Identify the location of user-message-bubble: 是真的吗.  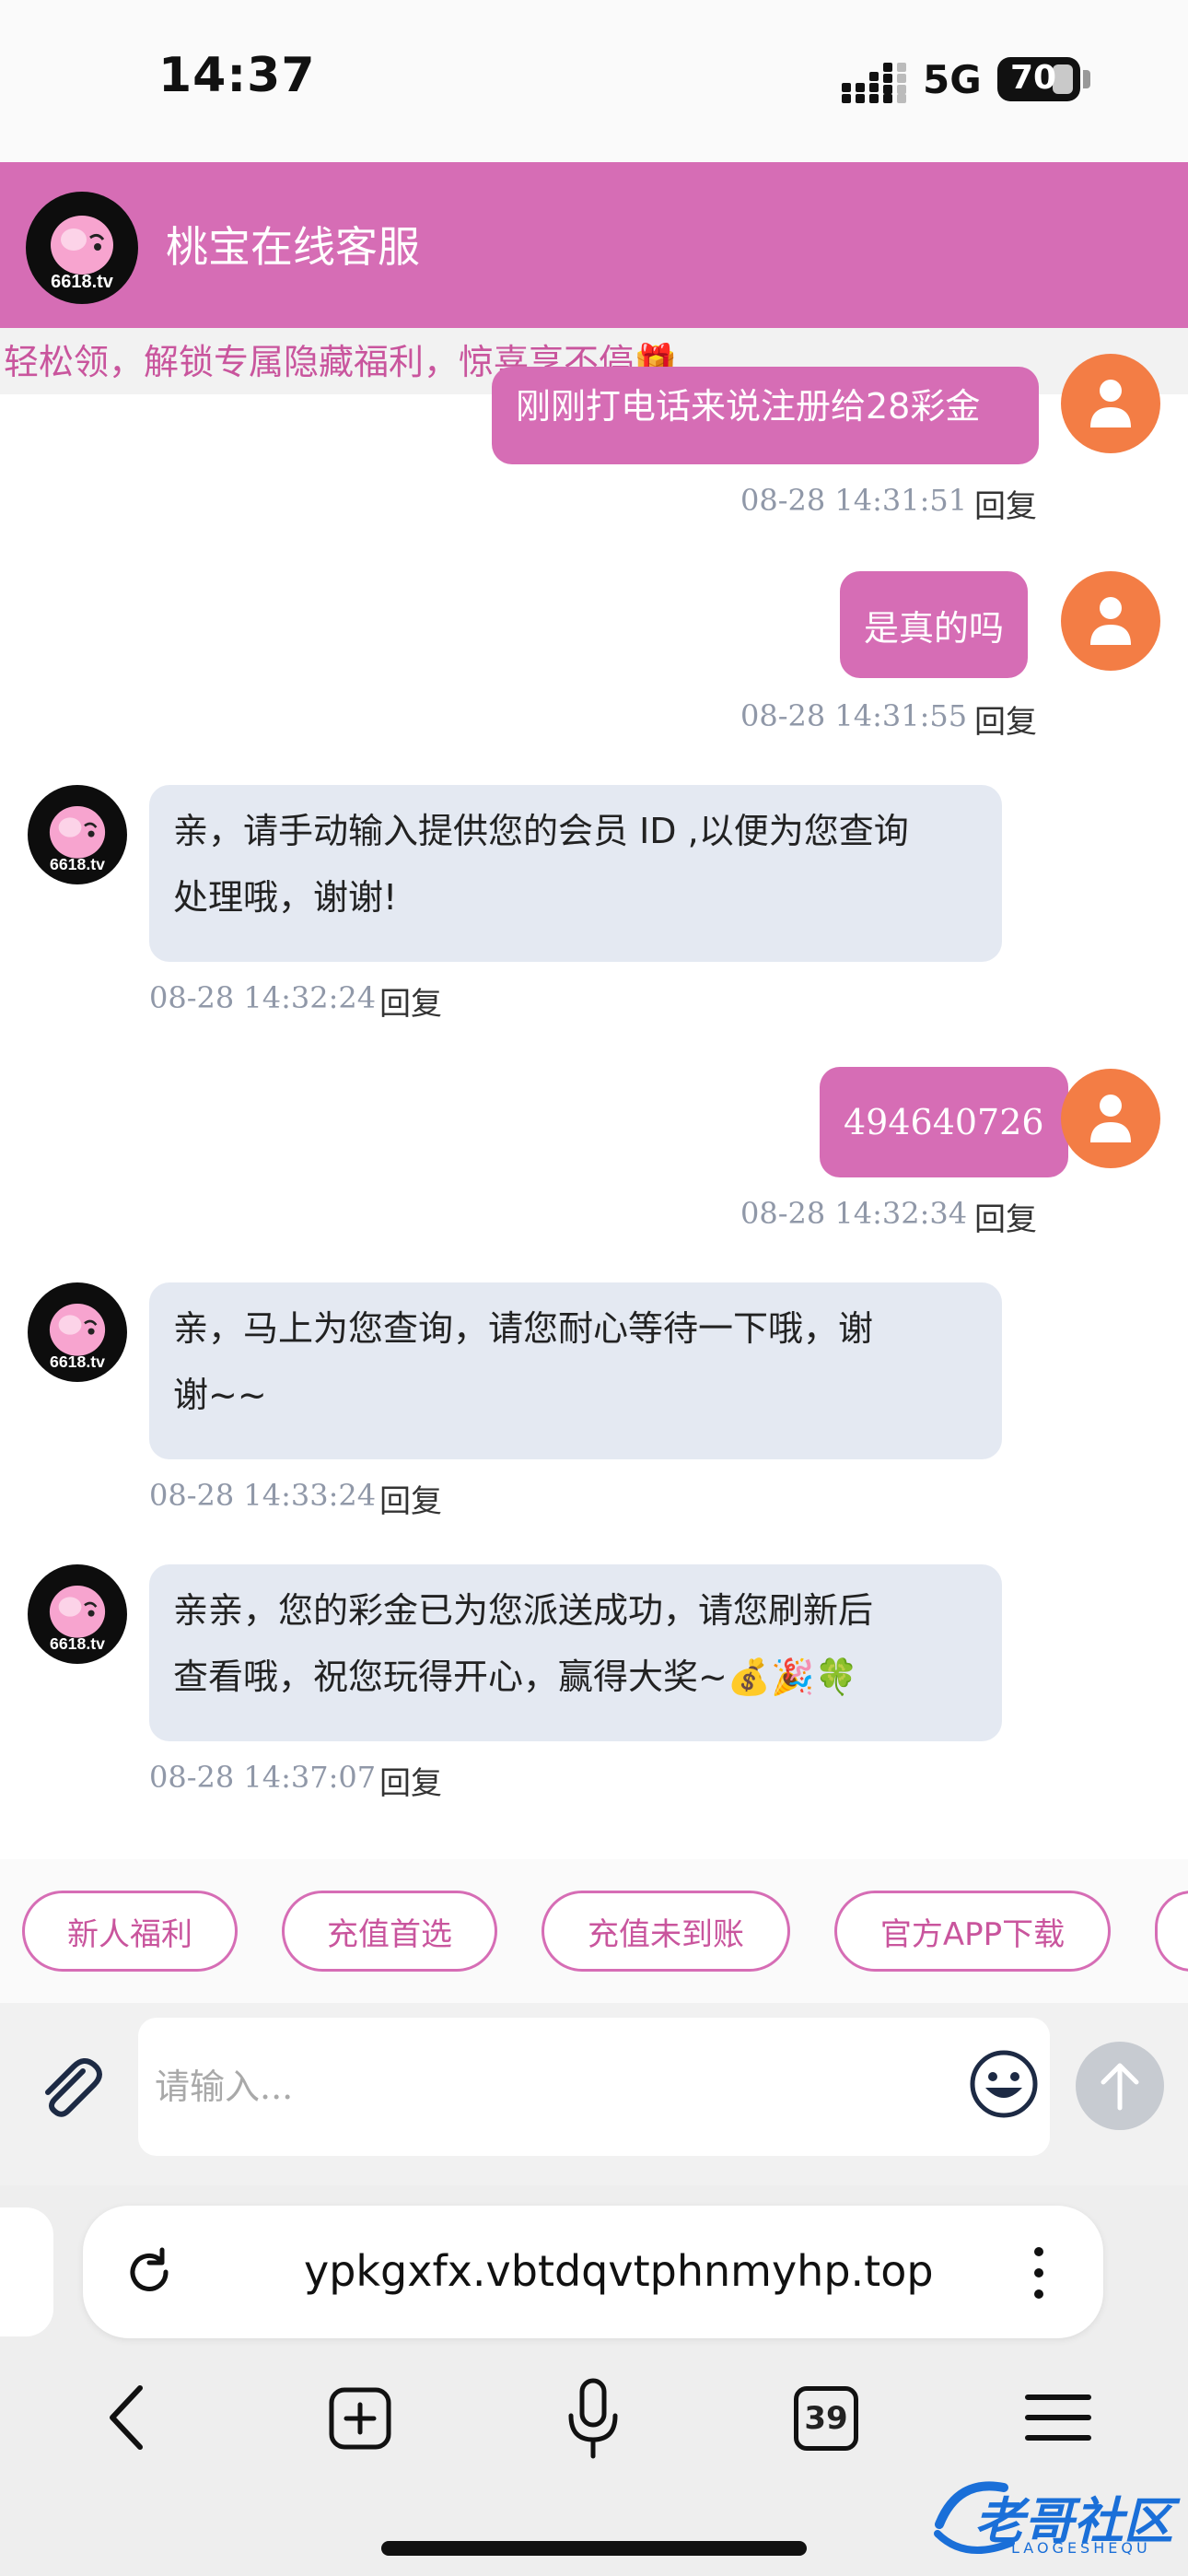
(934, 624).